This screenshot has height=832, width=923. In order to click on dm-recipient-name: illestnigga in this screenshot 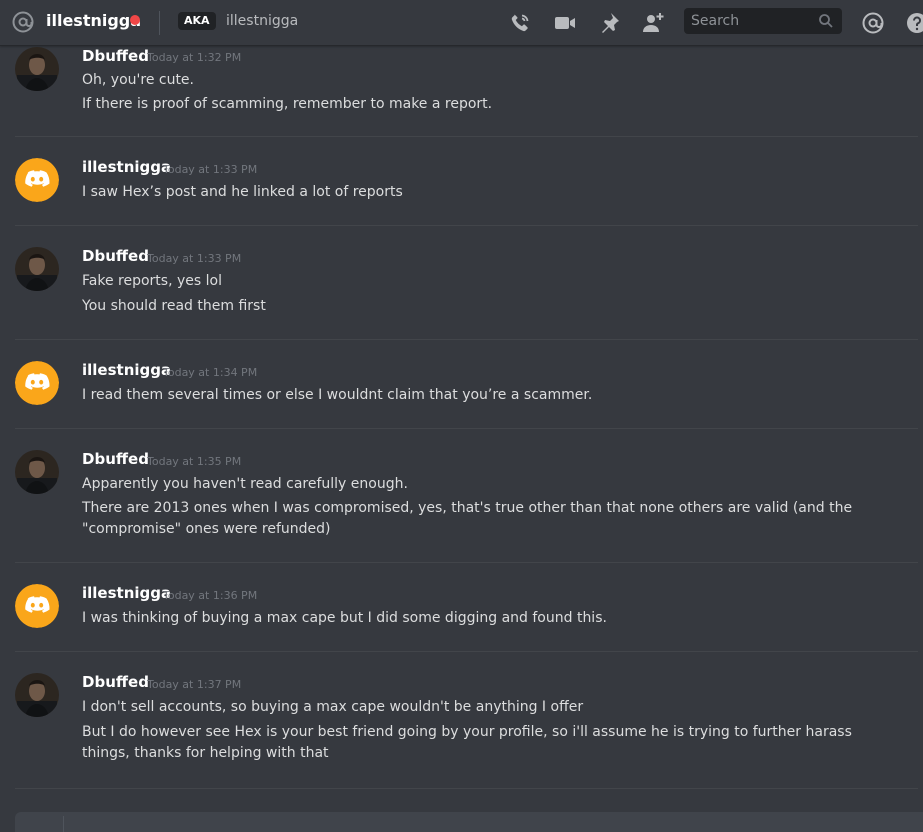, I will do `click(94, 20)`.